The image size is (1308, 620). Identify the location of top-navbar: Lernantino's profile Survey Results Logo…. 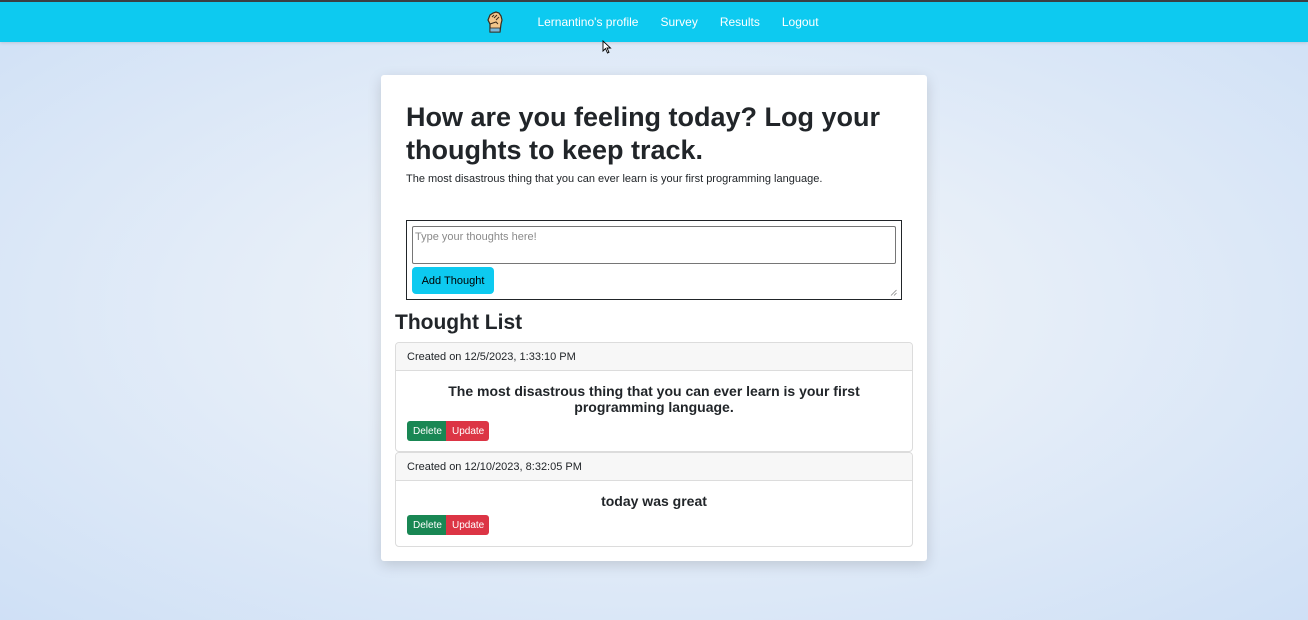
(654, 21).